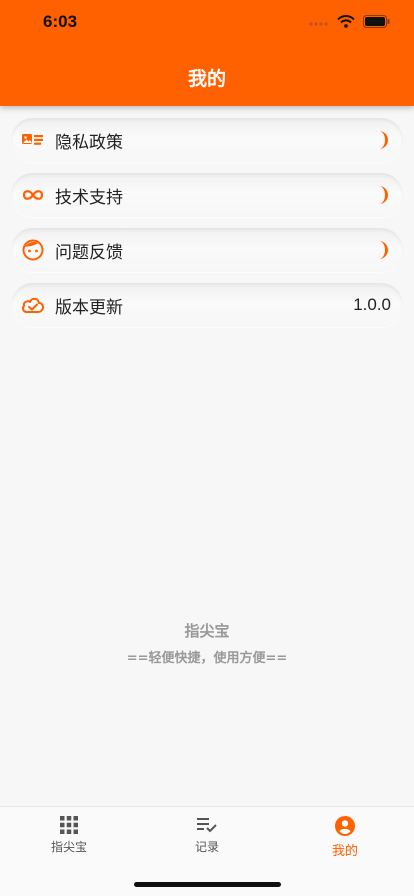 This screenshot has height=896, width=414. What do you see at coordinates (33, 305) in the screenshot?
I see `cloud-check-icon` at bounding box center [33, 305].